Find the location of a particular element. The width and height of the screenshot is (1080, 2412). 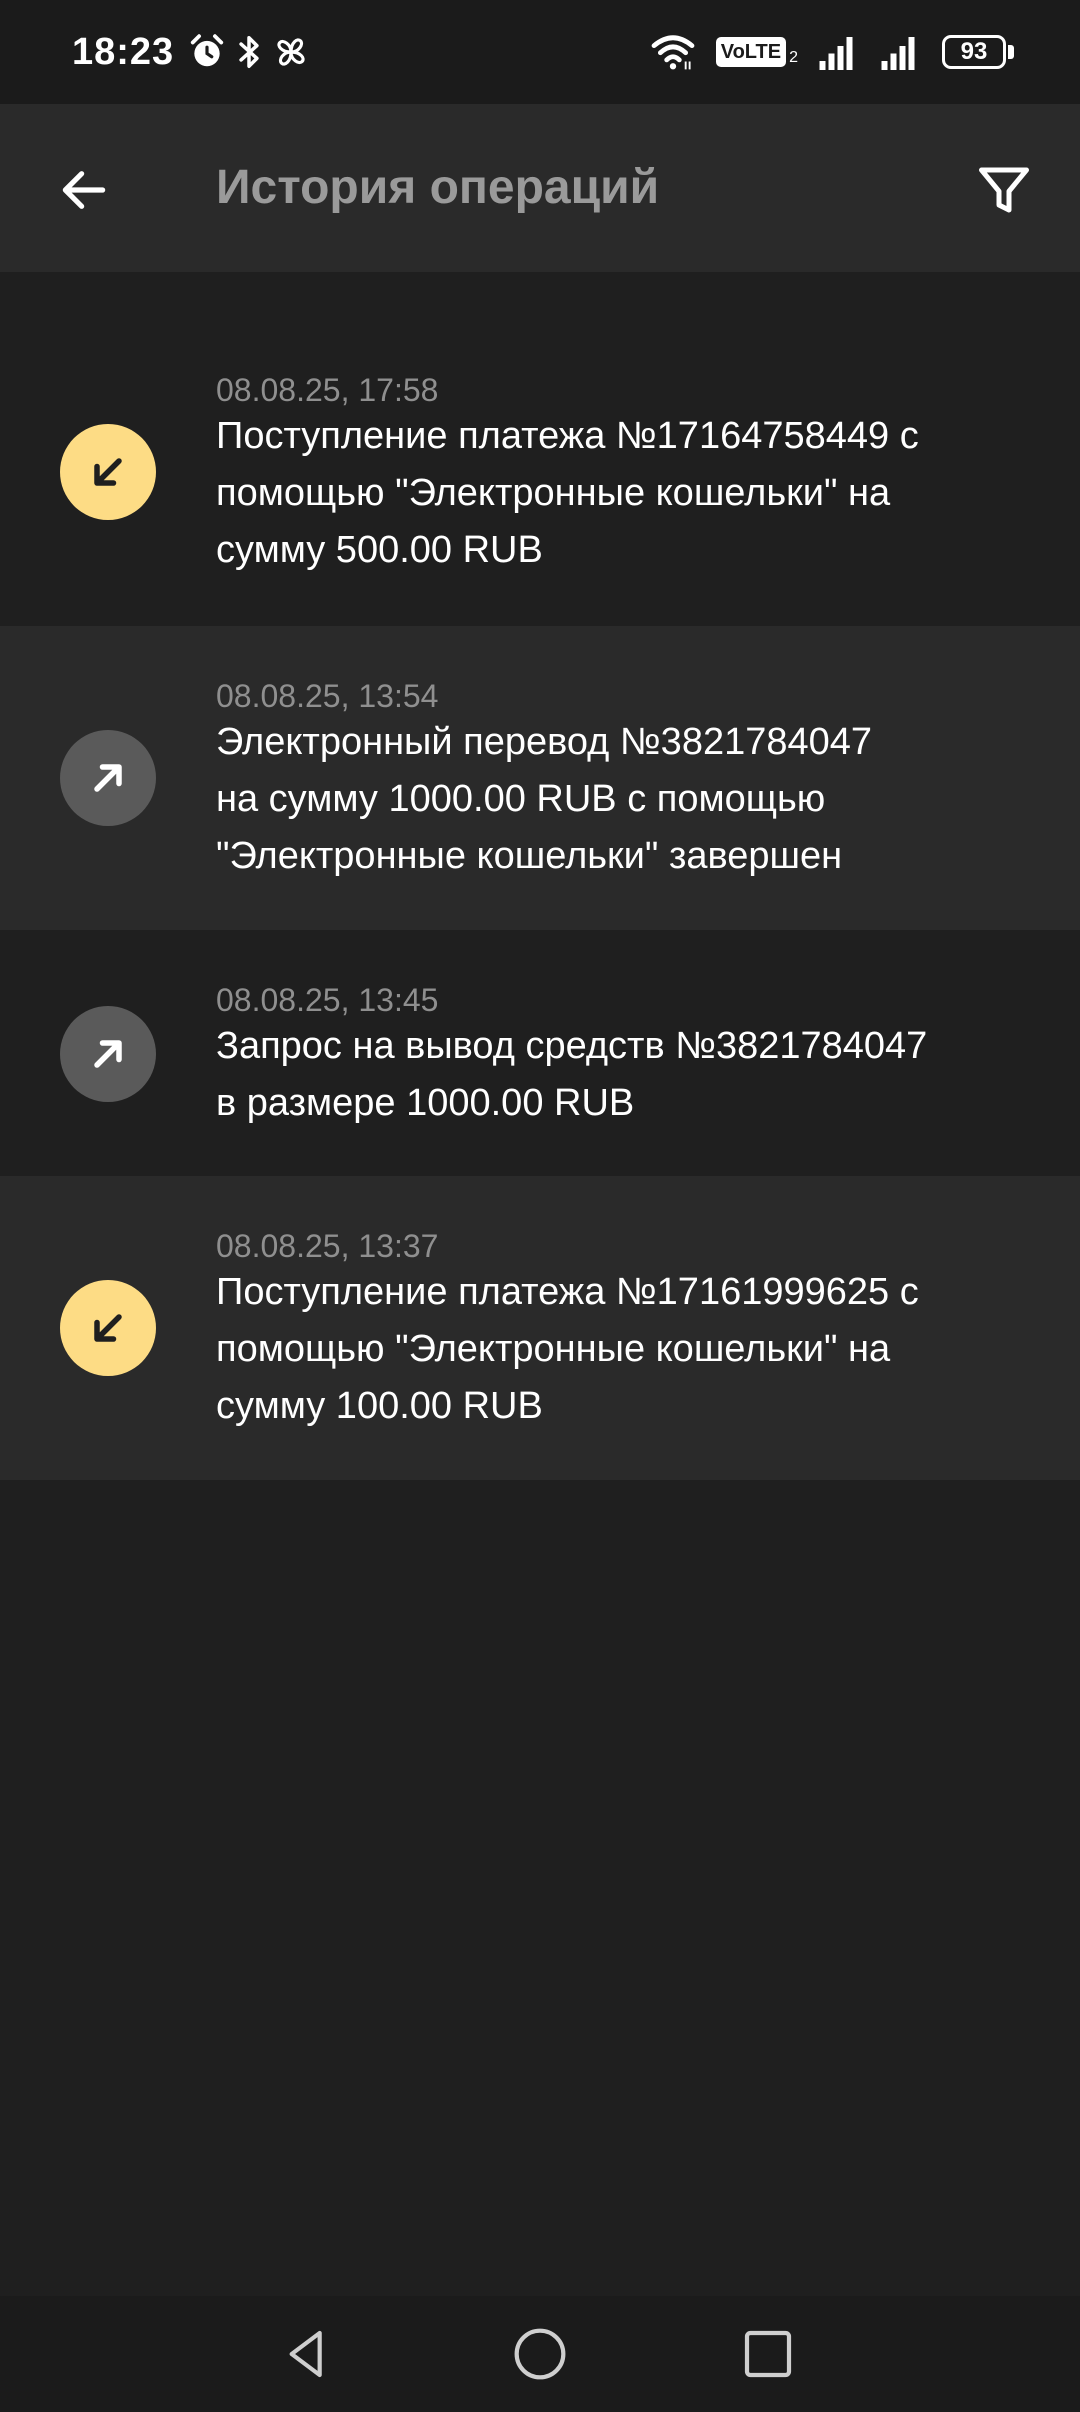

operation-date: 08.08.25, 13:45 is located at coordinates (327, 1000).